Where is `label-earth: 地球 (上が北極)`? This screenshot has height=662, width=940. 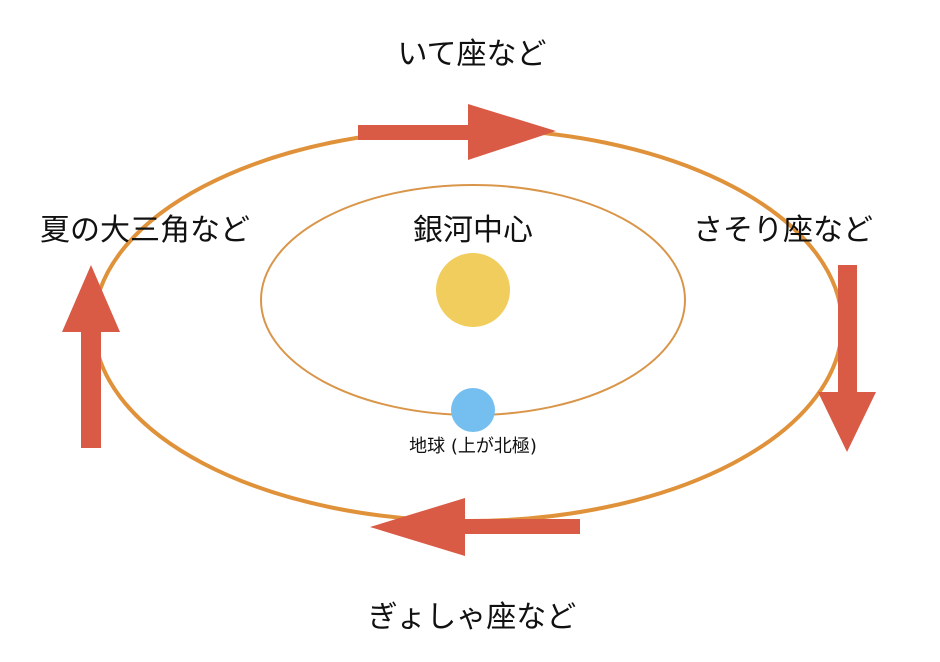
label-earth: 地球 (上が北極) is located at coordinates (473, 446).